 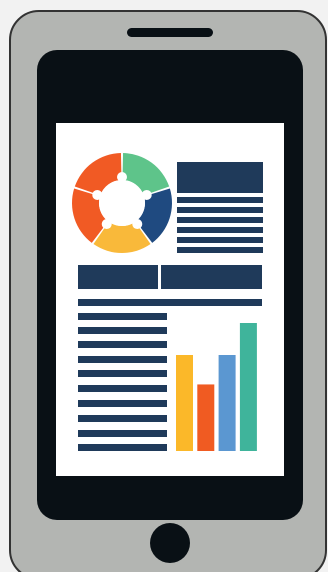 What do you see at coordinates (118, 277) in the screenshot?
I see `section-header-left` at bounding box center [118, 277].